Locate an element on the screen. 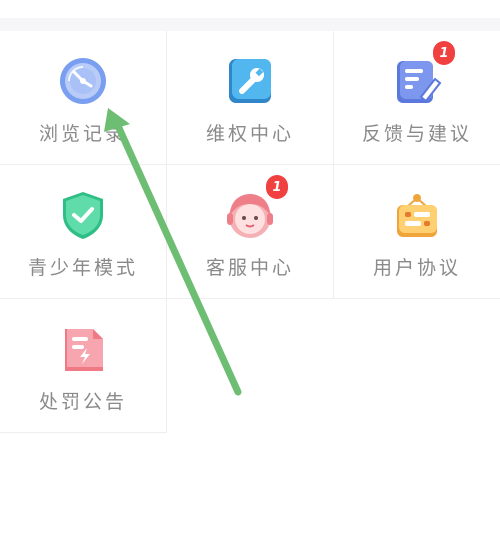 The height and width of the screenshot is (554, 500). customer-service-icon: 1 is located at coordinates (256, 208).